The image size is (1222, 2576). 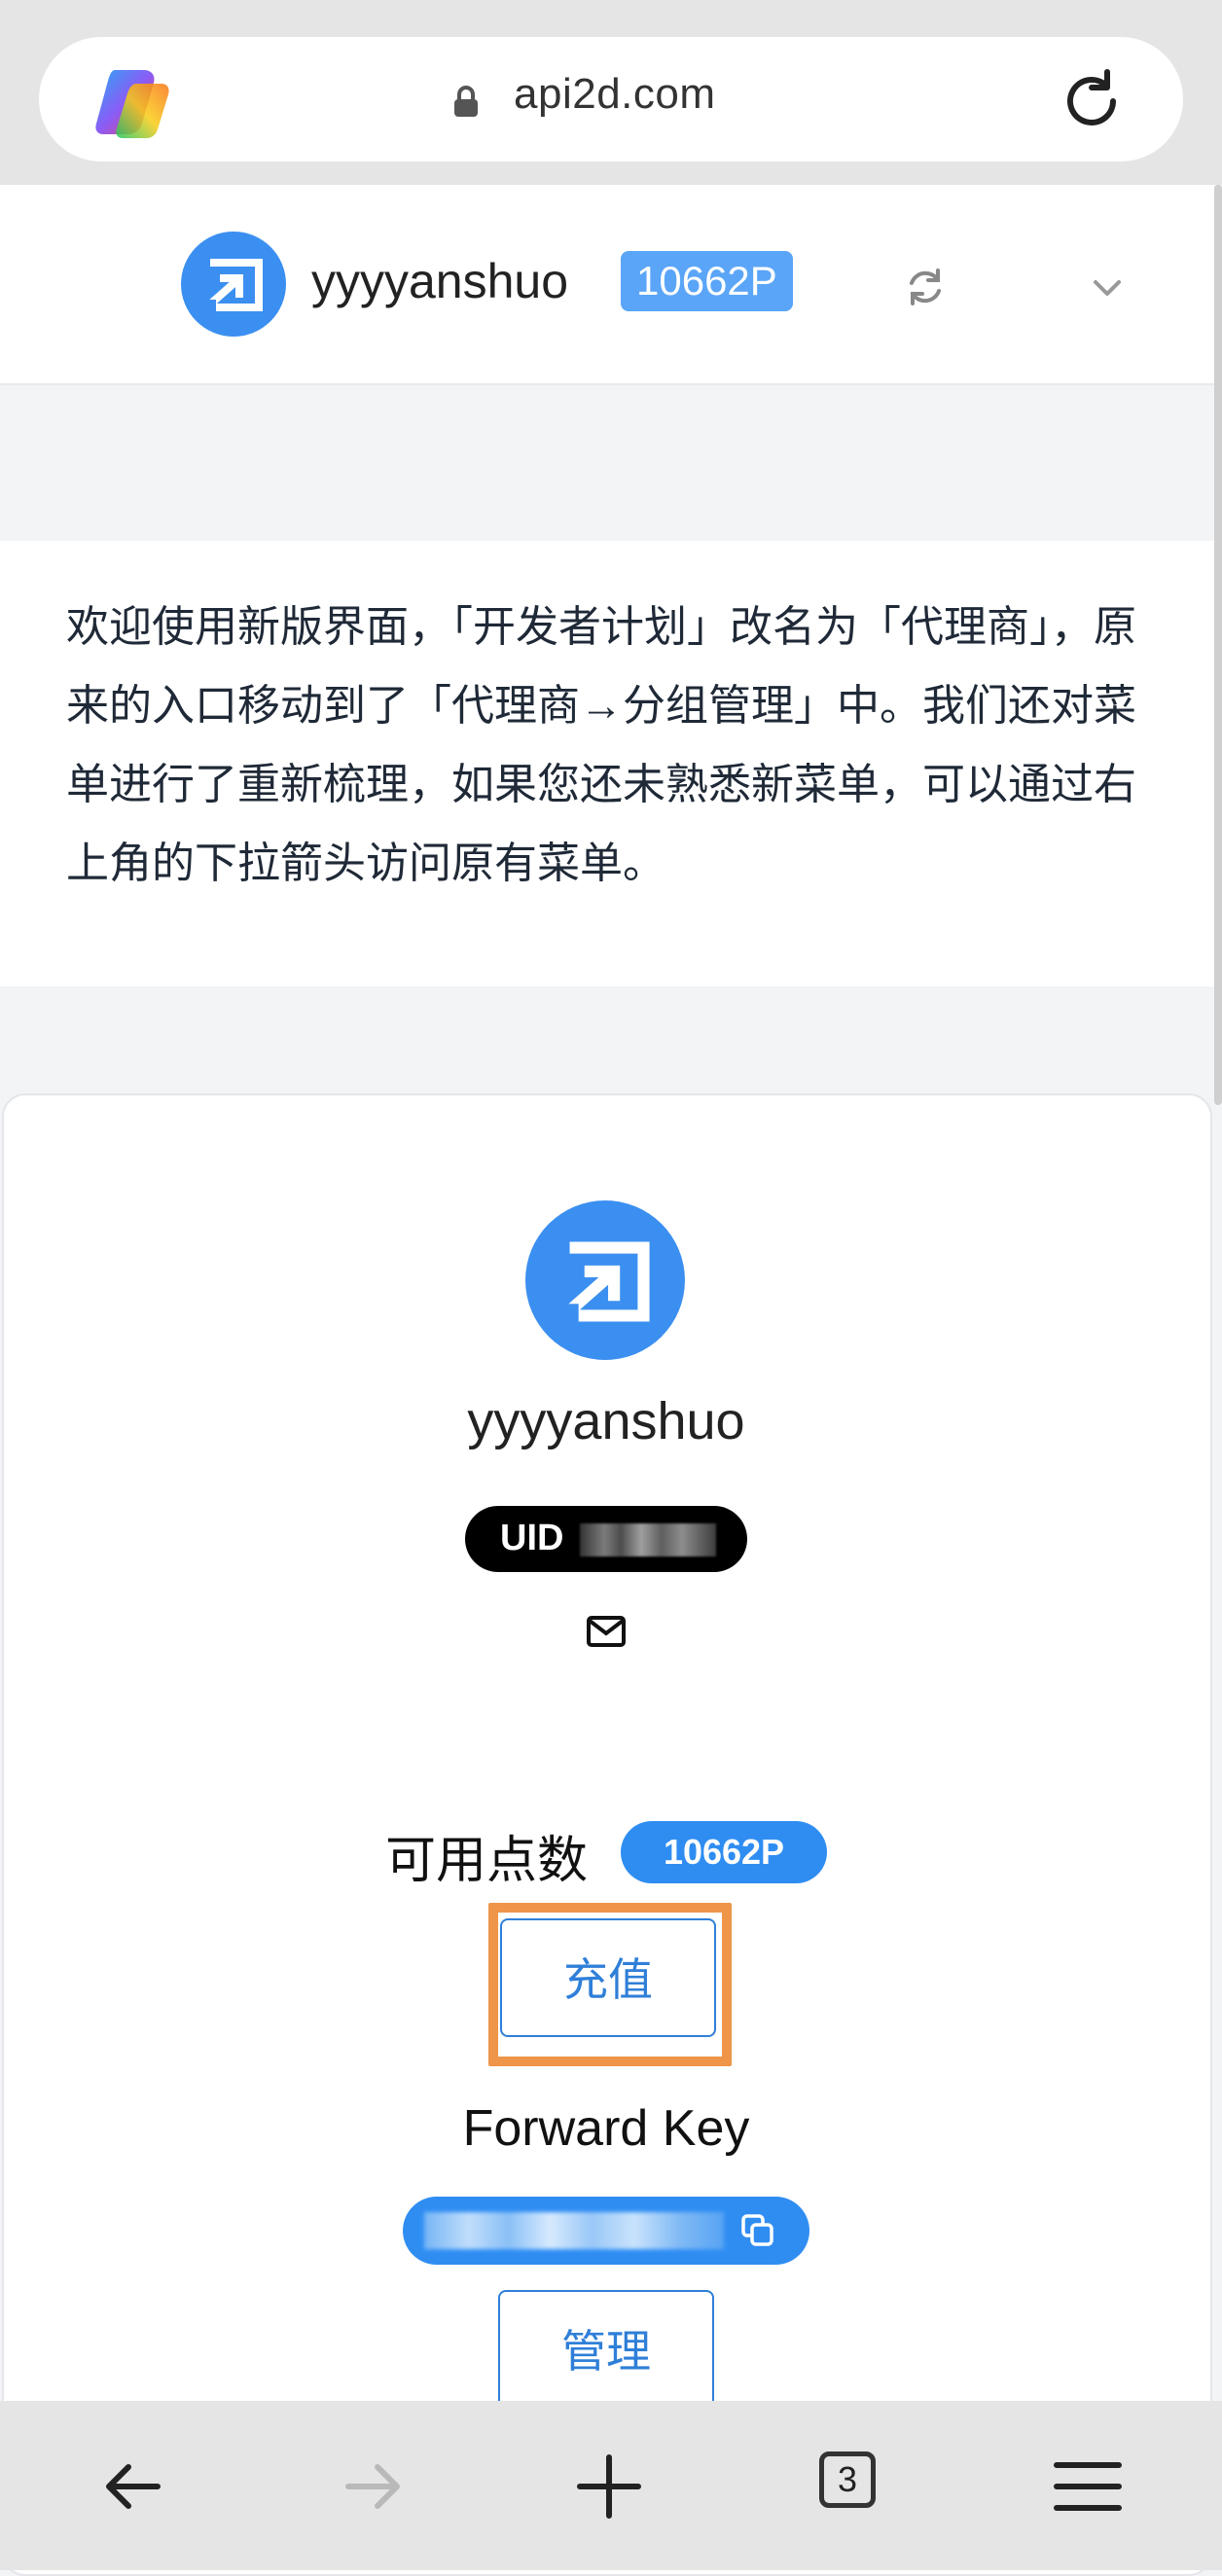 I want to click on points-label: 可用点数, so click(x=487, y=1861).